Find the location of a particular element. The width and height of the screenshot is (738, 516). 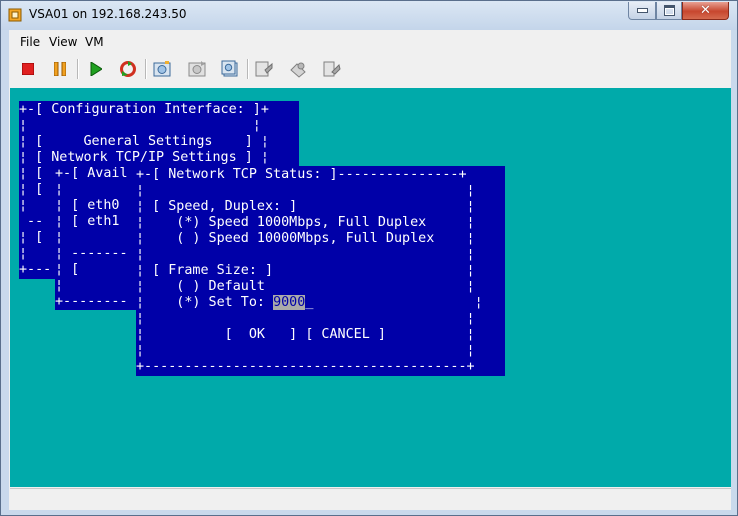

console-settings-button is located at coordinates (264, 69).